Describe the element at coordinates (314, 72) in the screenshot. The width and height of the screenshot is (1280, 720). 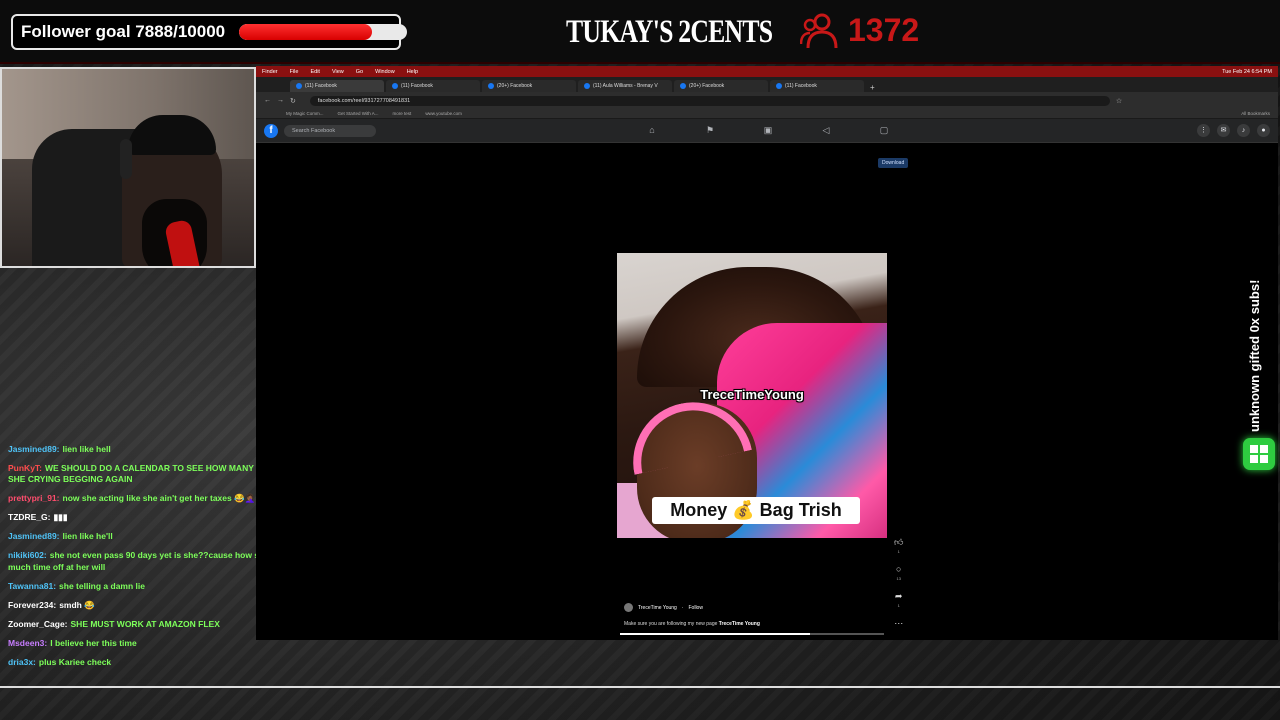
I see `mac-menu-item: Edit` at that location.